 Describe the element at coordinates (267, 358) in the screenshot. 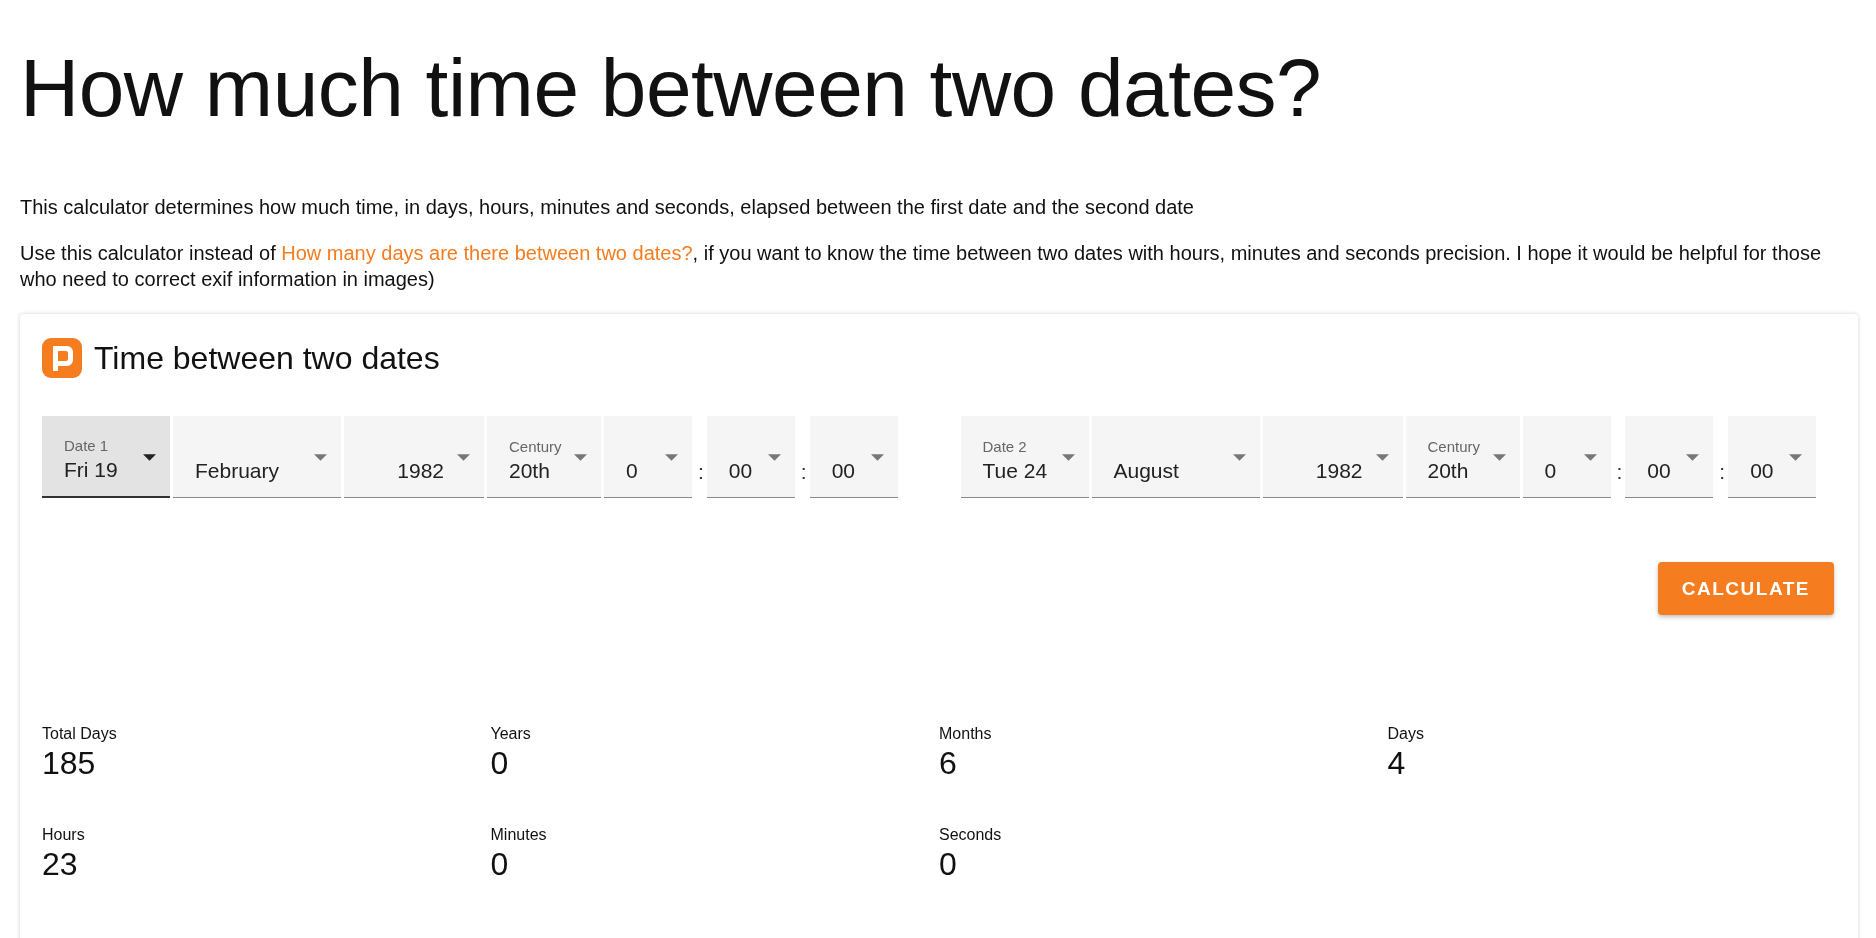

I see `card-title: Time between two dates` at that location.